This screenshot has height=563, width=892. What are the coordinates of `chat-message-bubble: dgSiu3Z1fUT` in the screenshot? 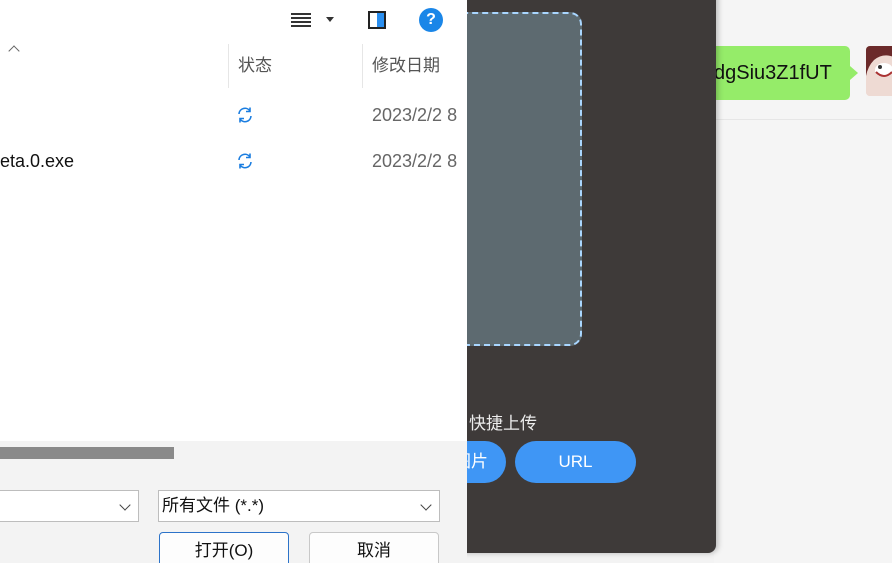 It's located at (777, 73).